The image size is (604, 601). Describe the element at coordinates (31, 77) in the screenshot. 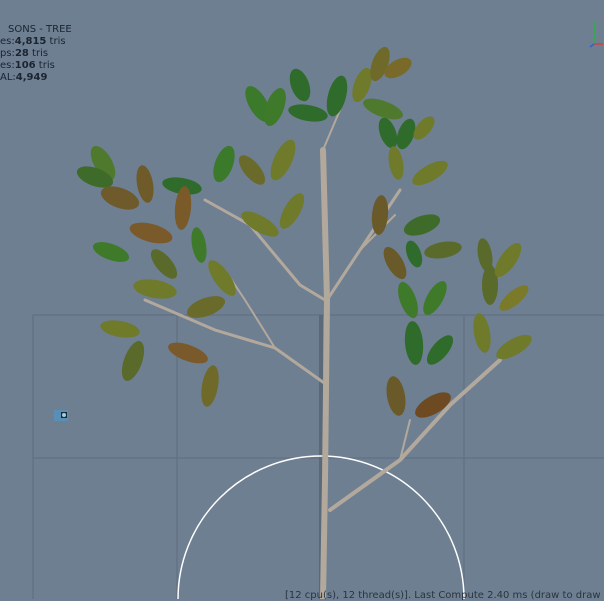

I see `stats-value: 4,949` at that location.